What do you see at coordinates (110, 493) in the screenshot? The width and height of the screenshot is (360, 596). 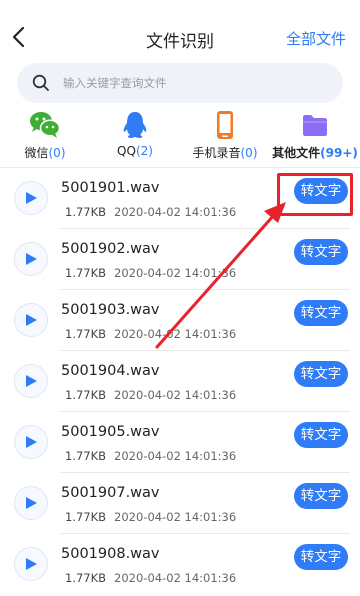 I see `file-name: 5001907.wav` at bounding box center [110, 493].